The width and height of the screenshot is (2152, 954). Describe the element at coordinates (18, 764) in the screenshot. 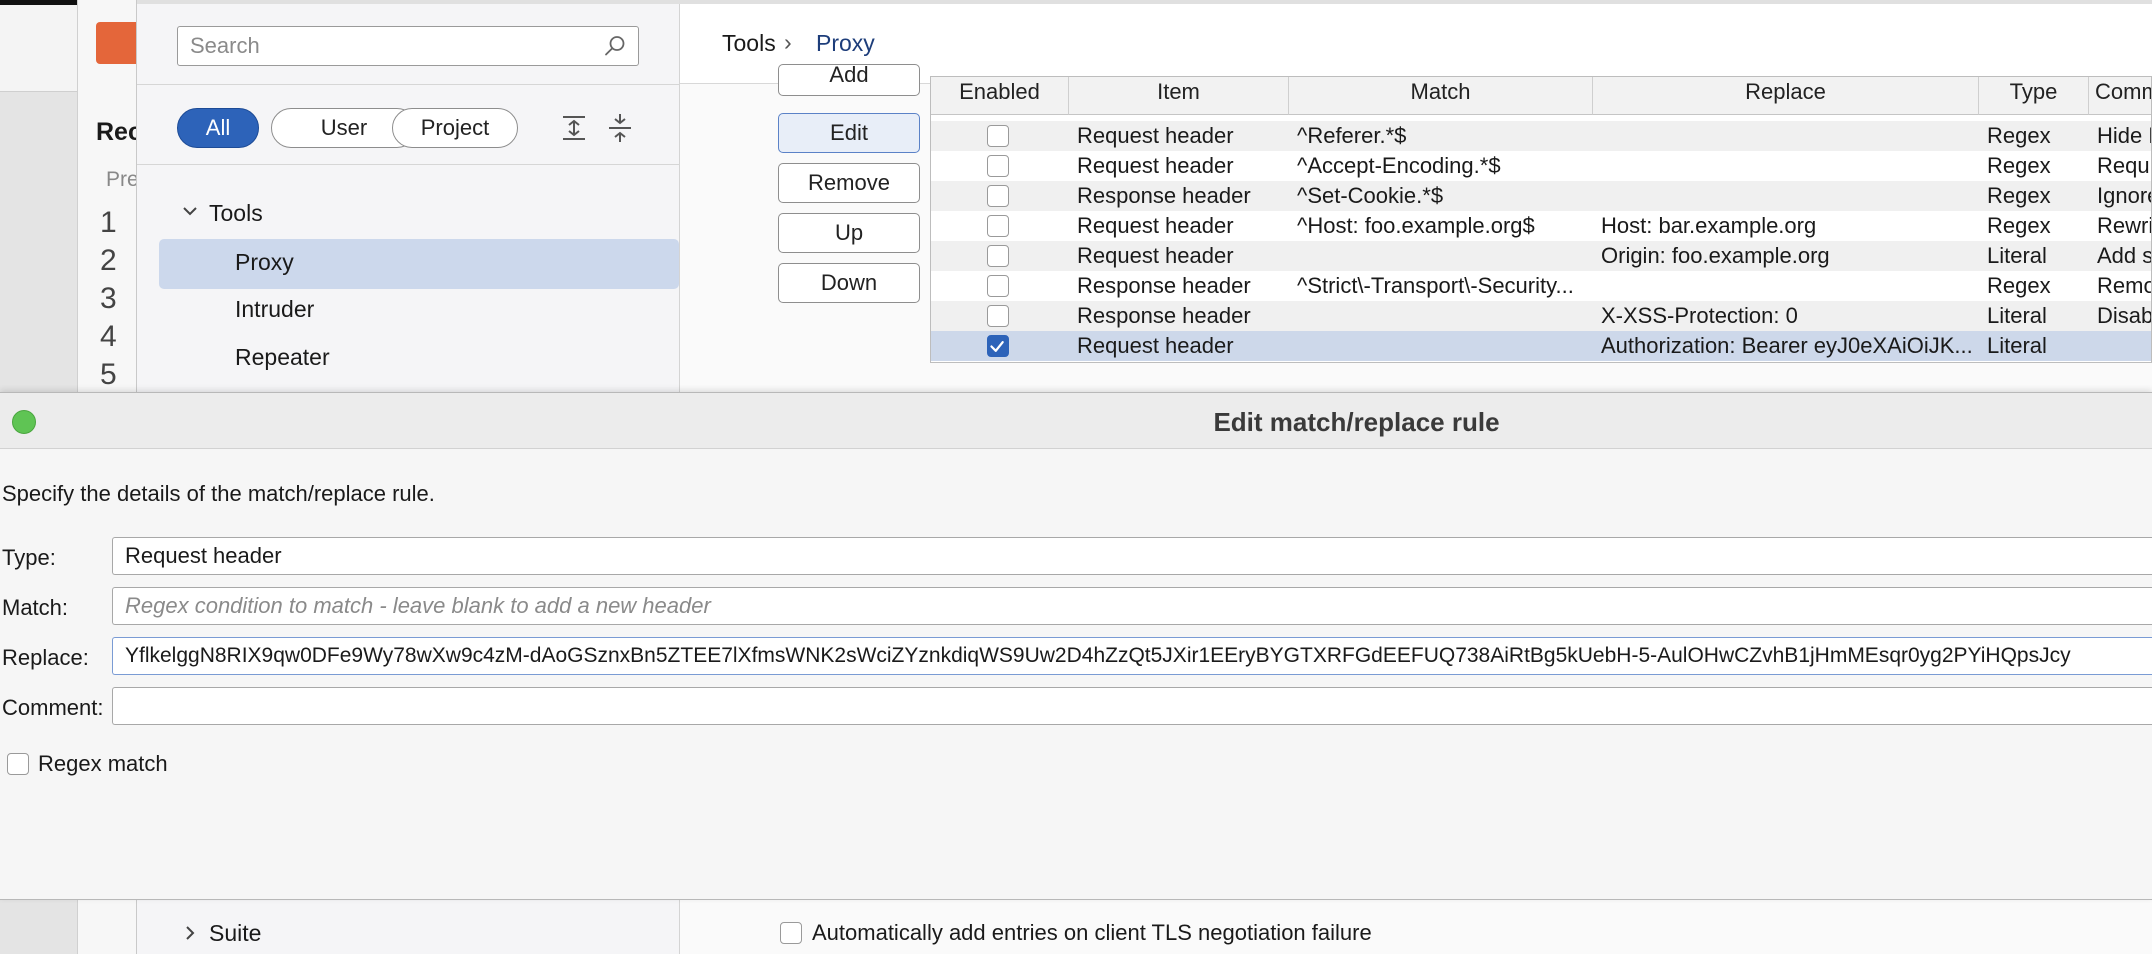

I see `regex-match-checkbox` at that location.